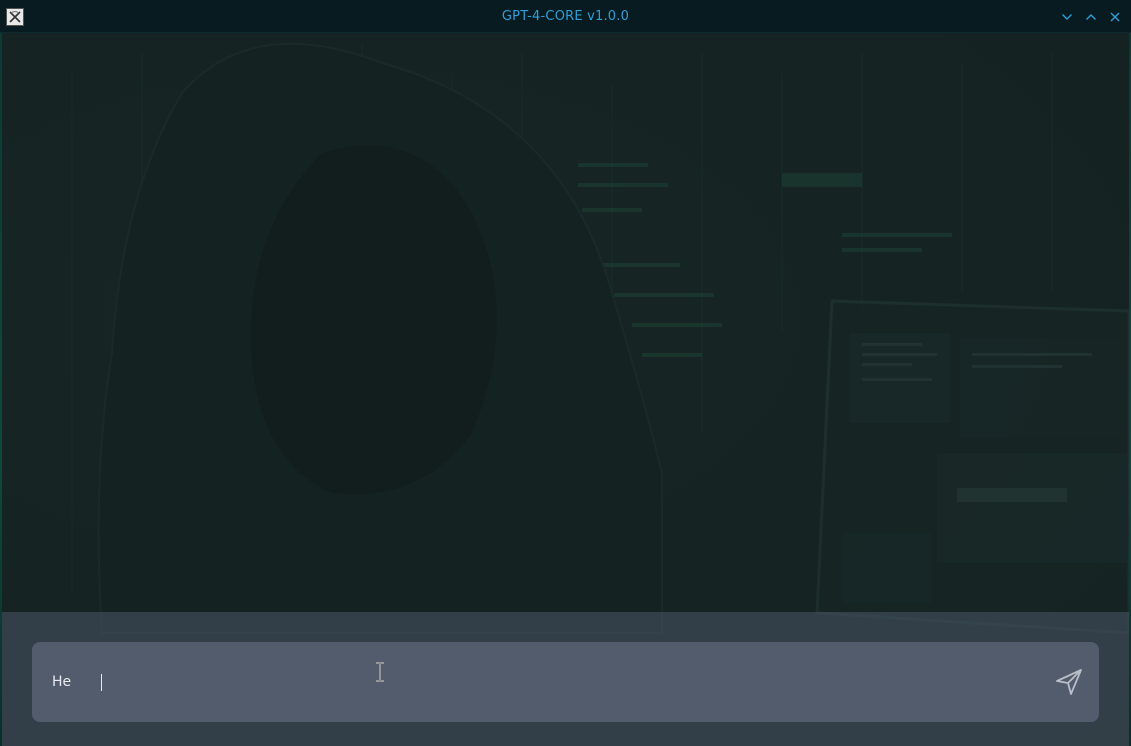 Image resolution: width=1131 pixels, height=746 pixels. I want to click on send-icon, so click(1069, 682).